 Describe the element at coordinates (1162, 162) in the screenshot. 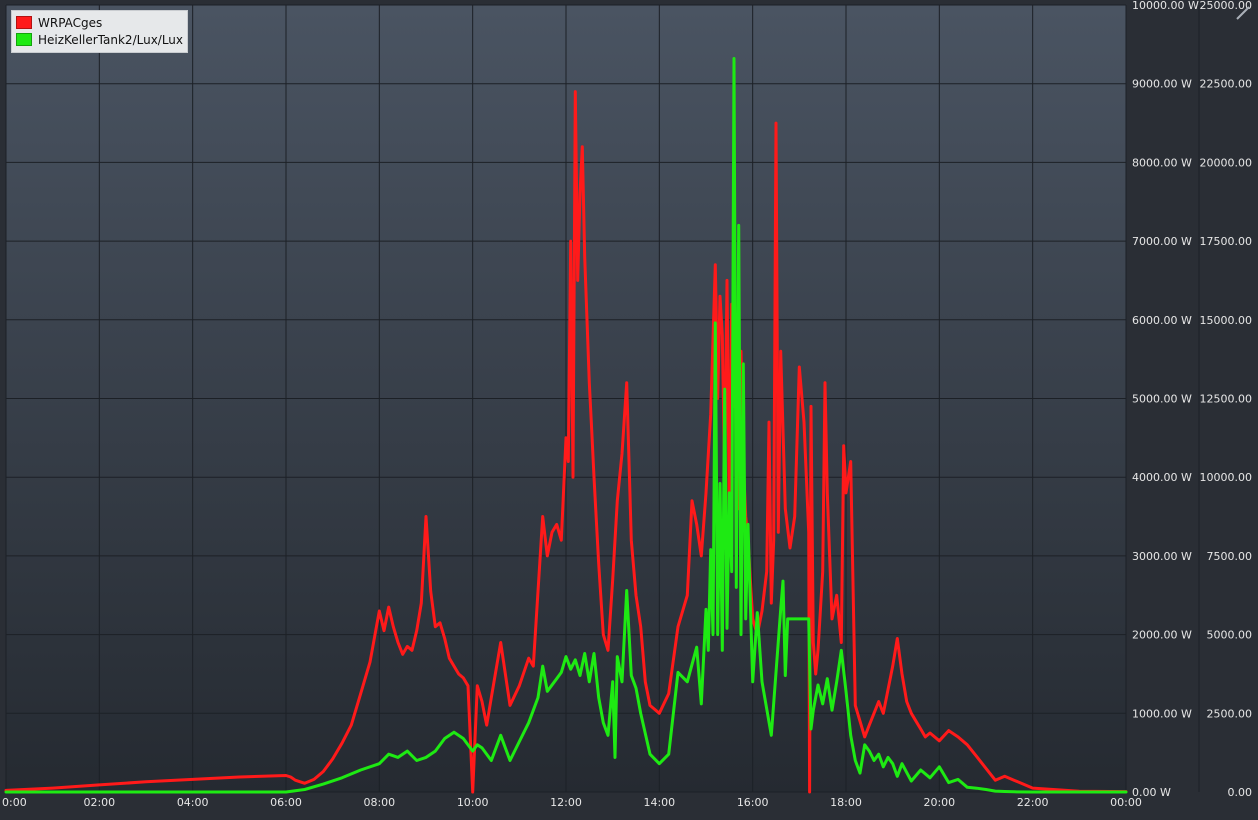

I see `y-left-tick-label: 8000.00 W` at that location.